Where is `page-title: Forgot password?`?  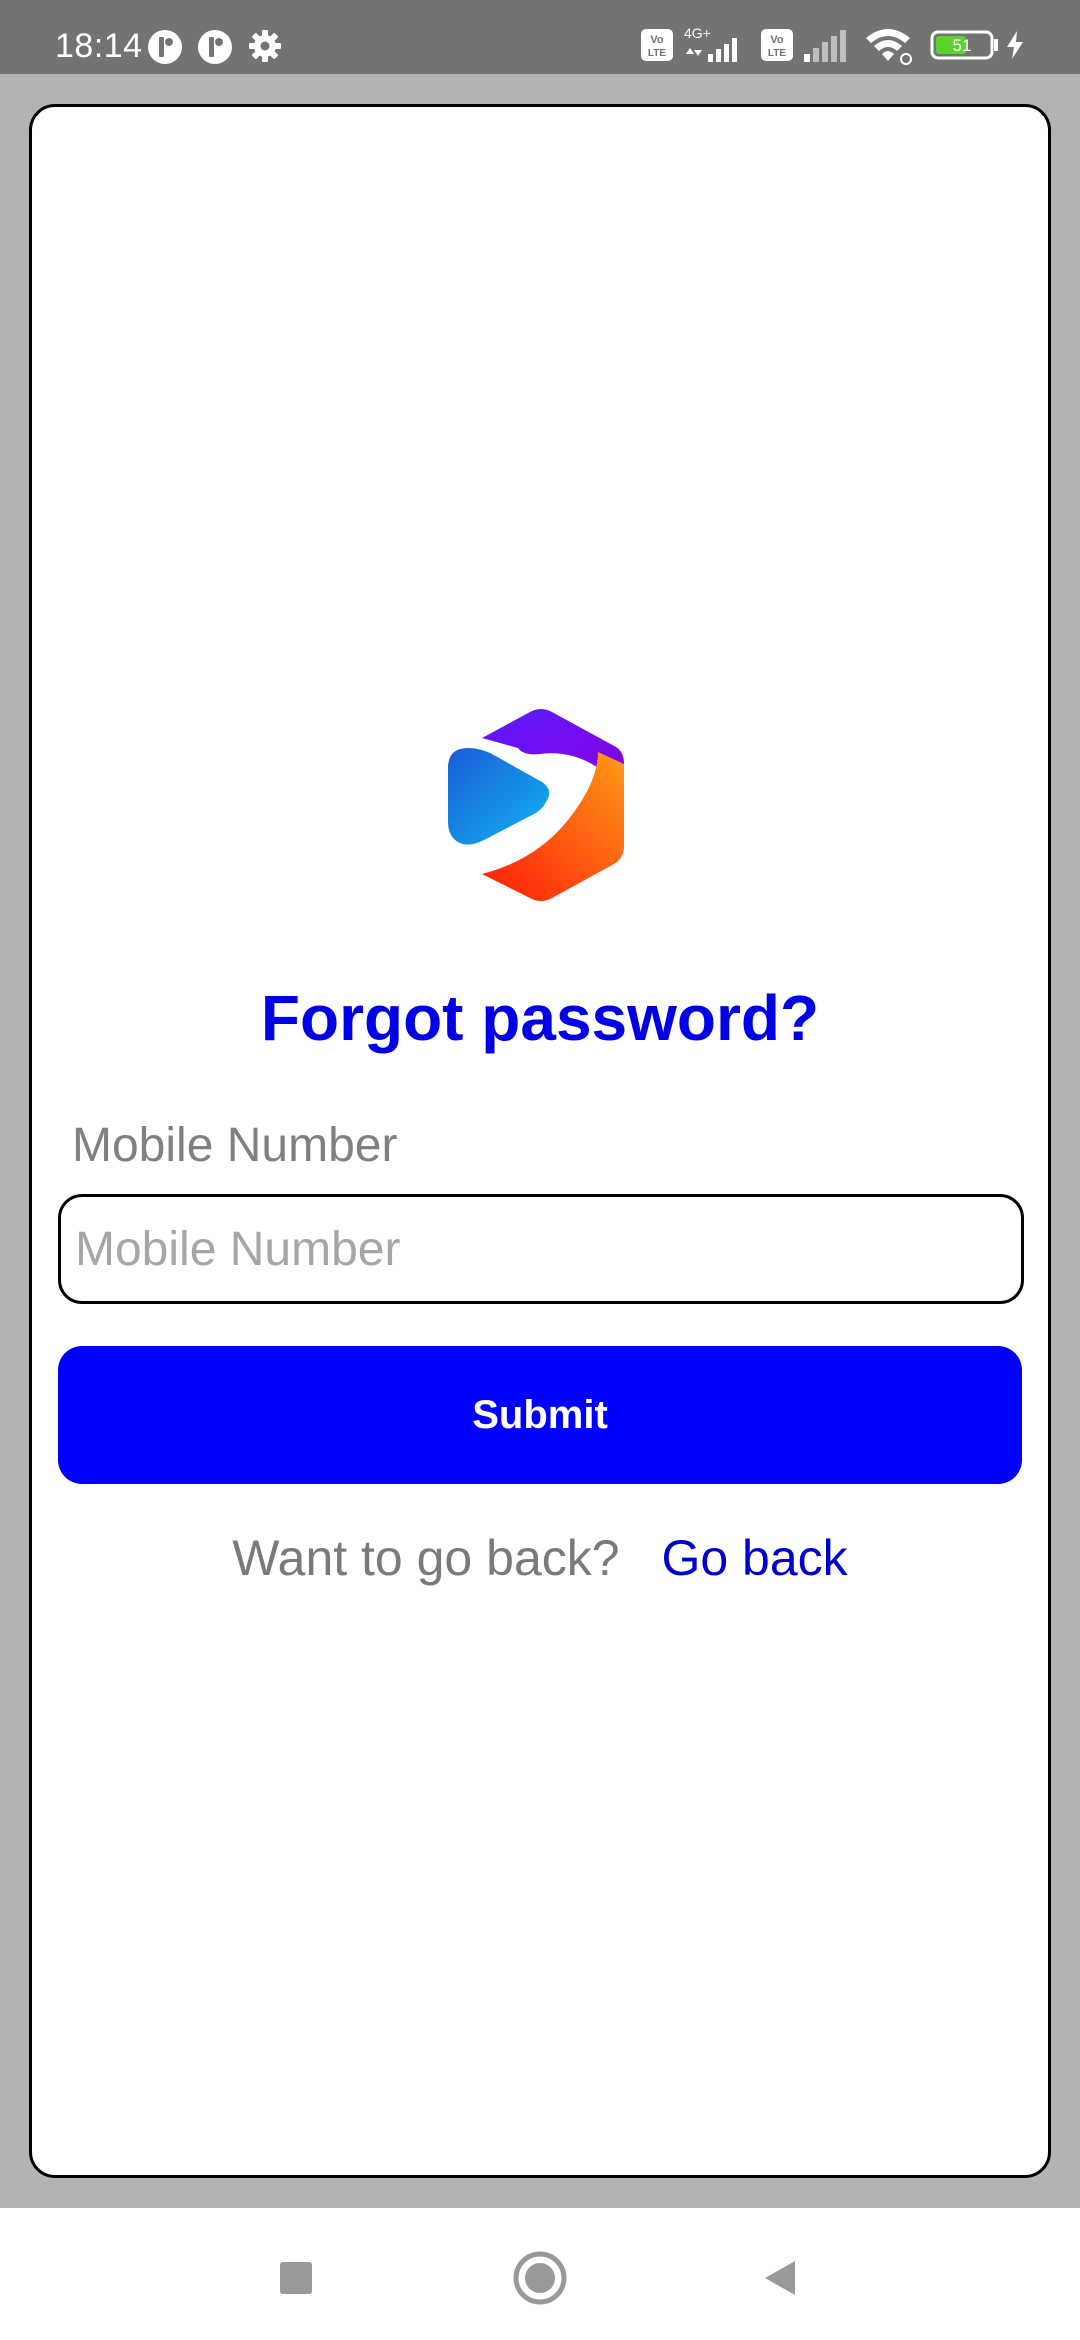 page-title: Forgot password? is located at coordinates (540, 1018).